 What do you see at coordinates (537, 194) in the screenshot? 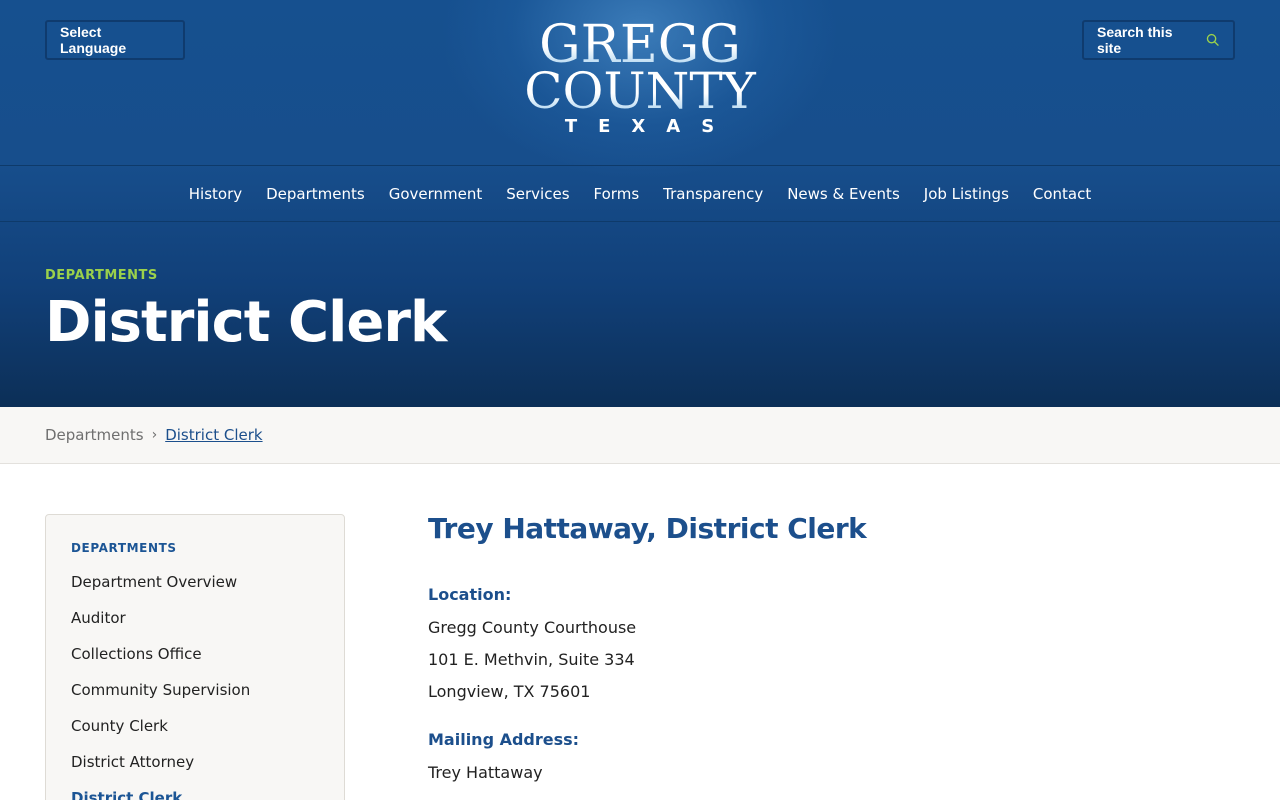
I see `nav-services: Services` at bounding box center [537, 194].